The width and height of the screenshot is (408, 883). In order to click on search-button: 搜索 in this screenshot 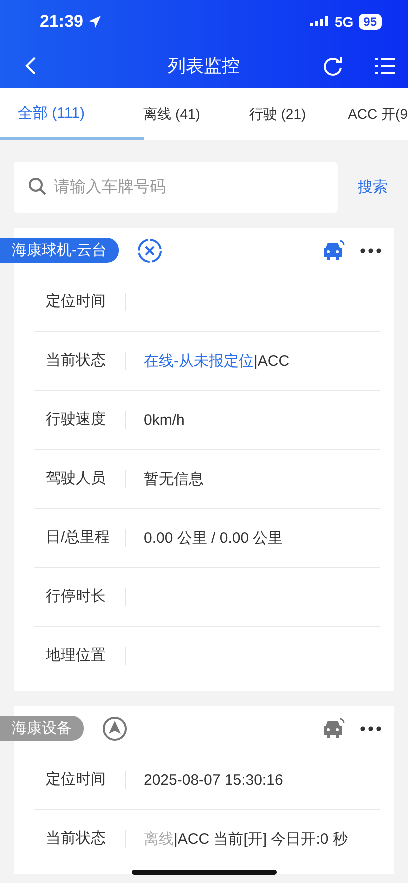, I will do `click(373, 187)`.